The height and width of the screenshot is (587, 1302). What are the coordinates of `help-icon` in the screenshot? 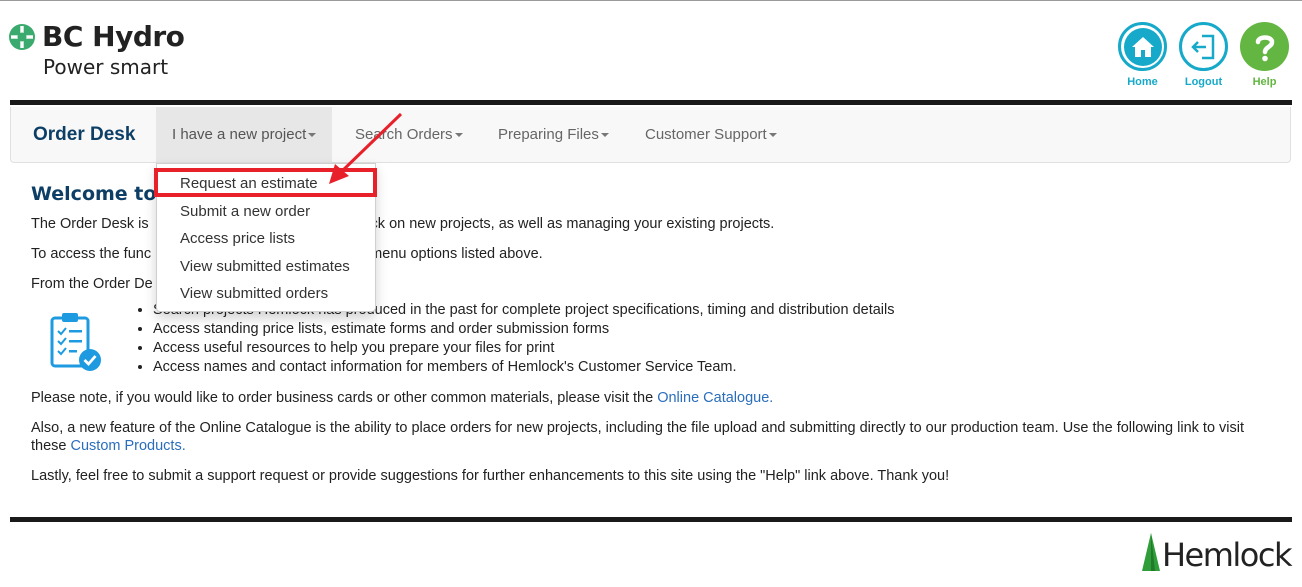 It's located at (1264, 47).